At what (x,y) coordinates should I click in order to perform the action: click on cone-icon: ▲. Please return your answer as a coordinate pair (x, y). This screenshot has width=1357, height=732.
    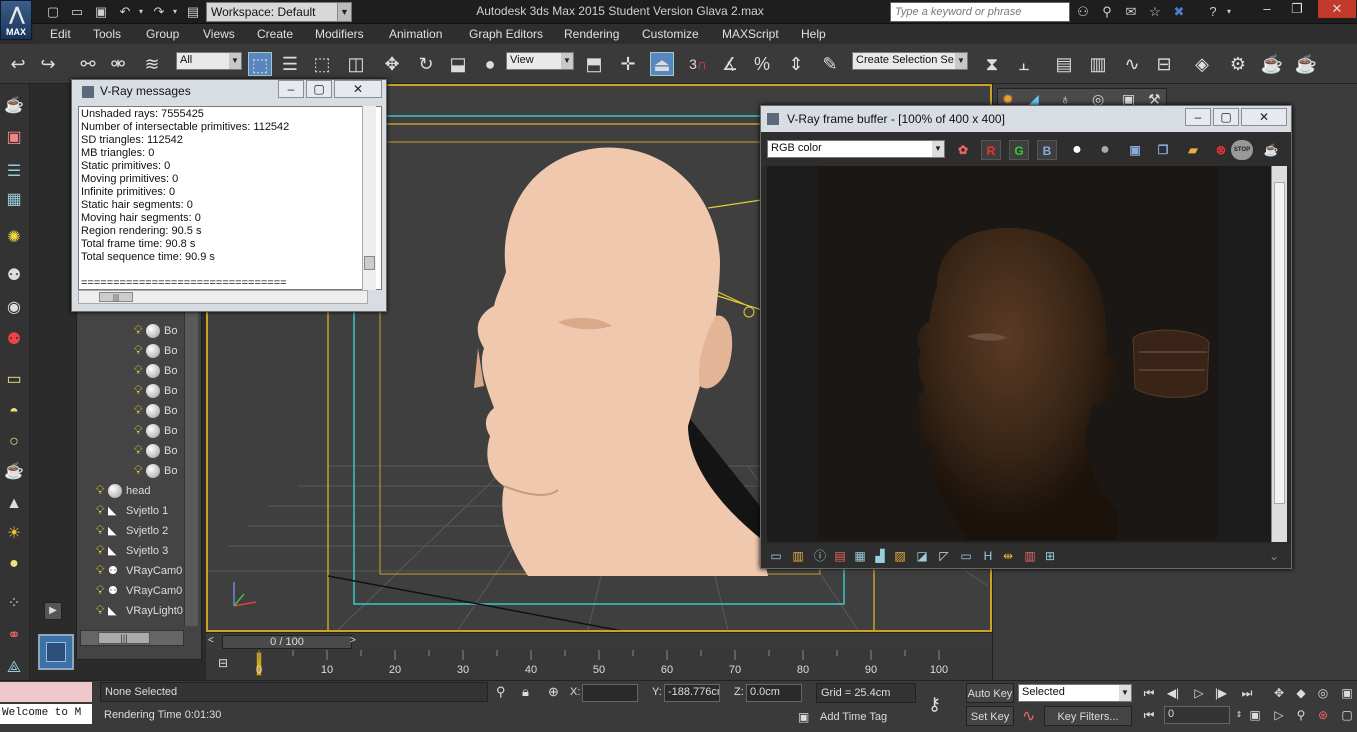
    Looking at the image, I should click on (14, 504).